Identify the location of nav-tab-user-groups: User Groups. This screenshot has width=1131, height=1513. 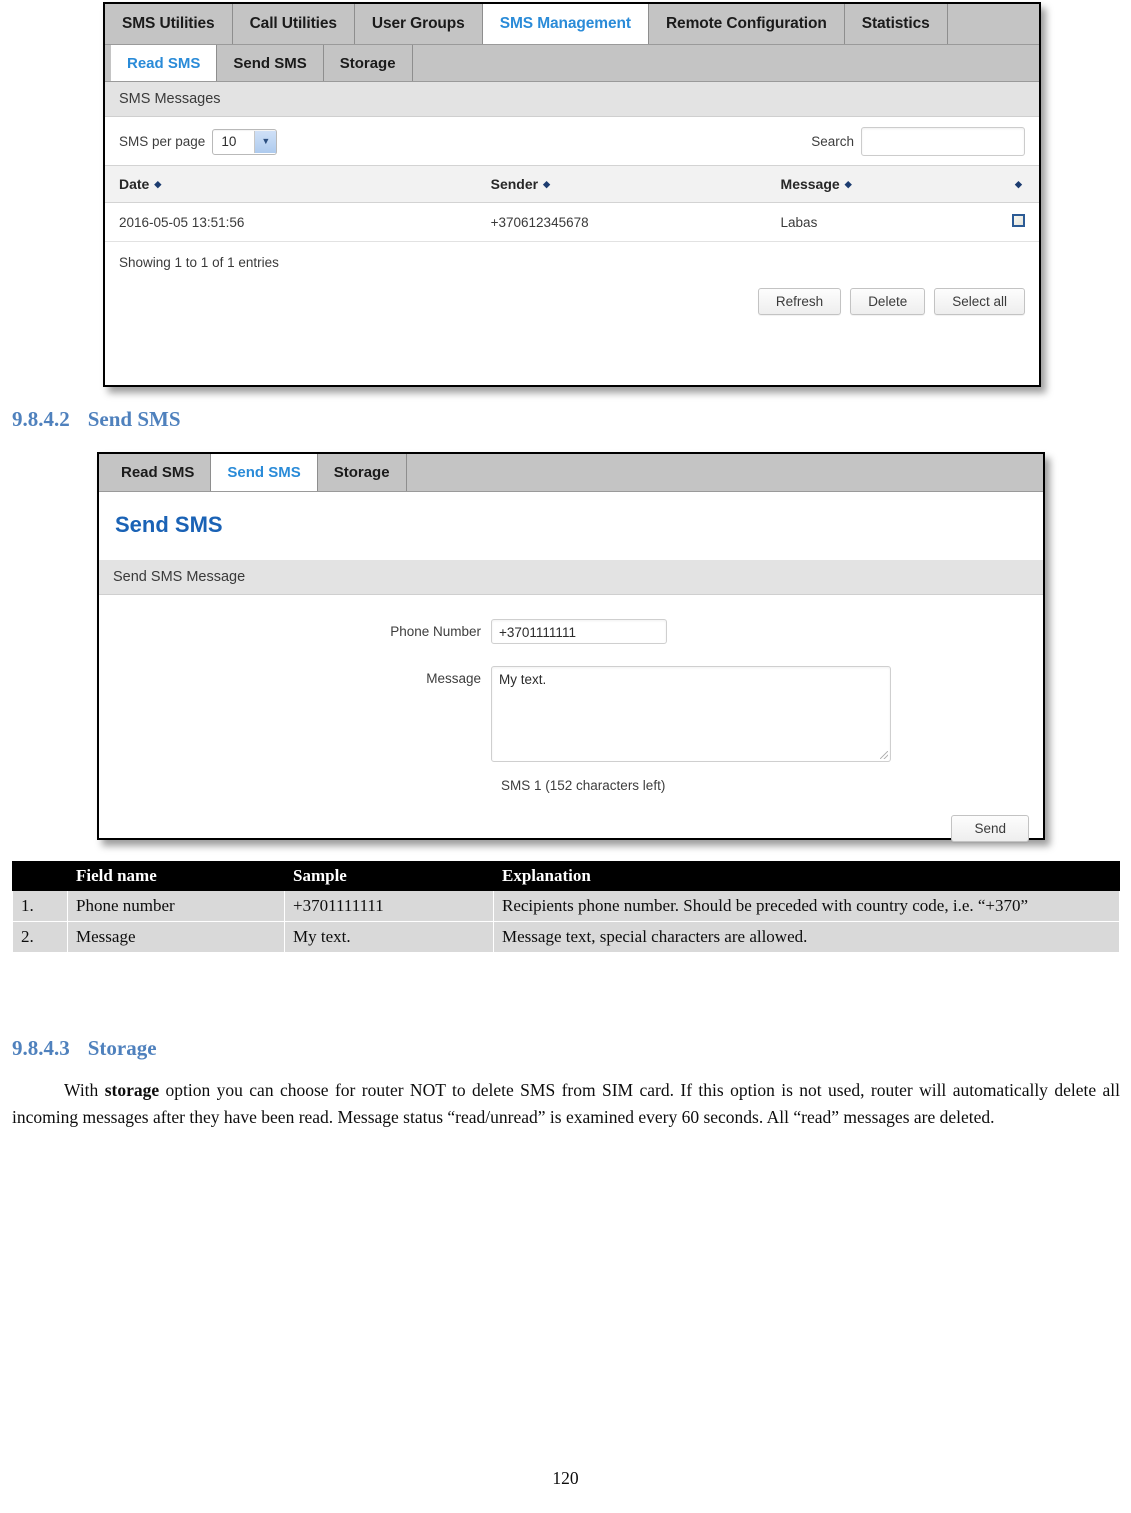
(418, 24).